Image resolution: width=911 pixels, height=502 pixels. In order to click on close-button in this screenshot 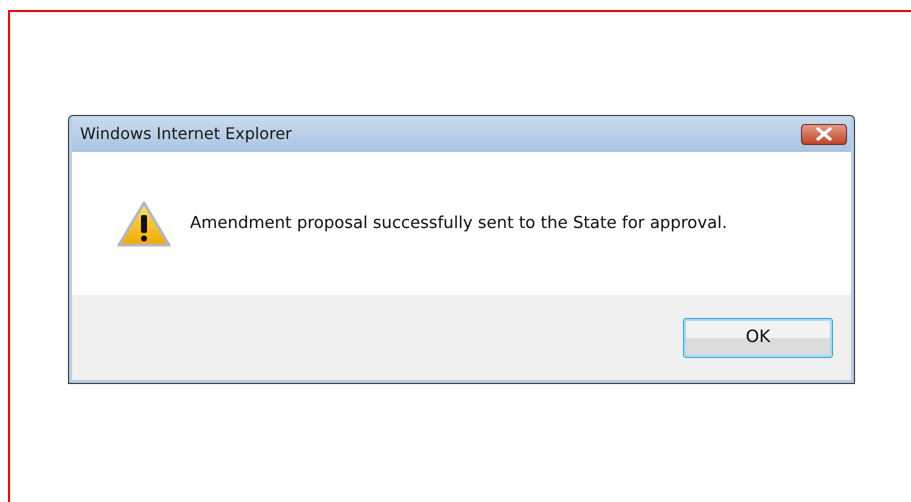, I will do `click(824, 134)`.